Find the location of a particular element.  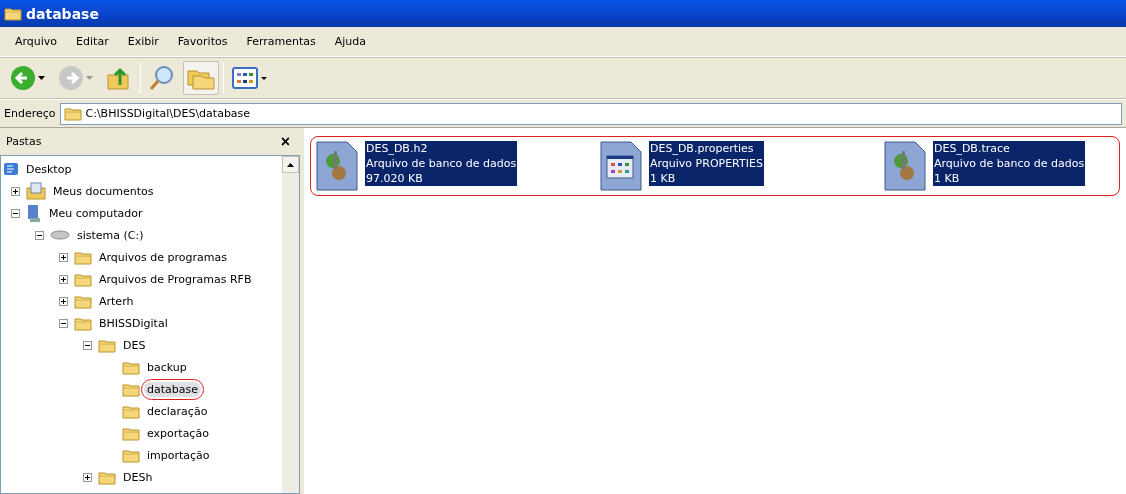

tree-item: backup is located at coordinates (167, 367).